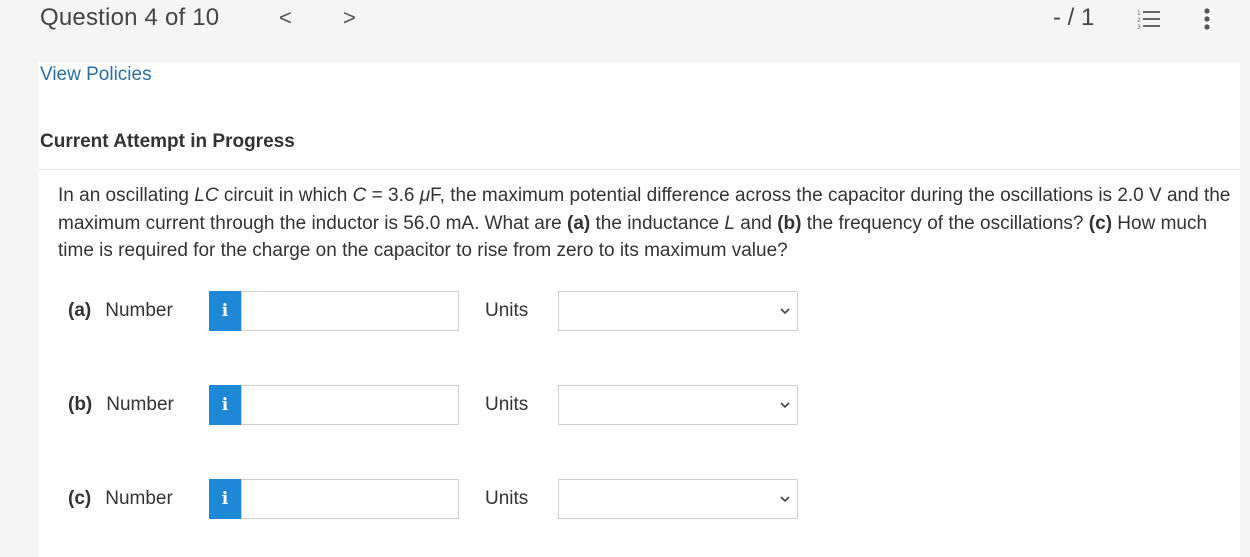 This screenshot has height=557, width=1250. I want to click on info-button-c: i, so click(225, 499).